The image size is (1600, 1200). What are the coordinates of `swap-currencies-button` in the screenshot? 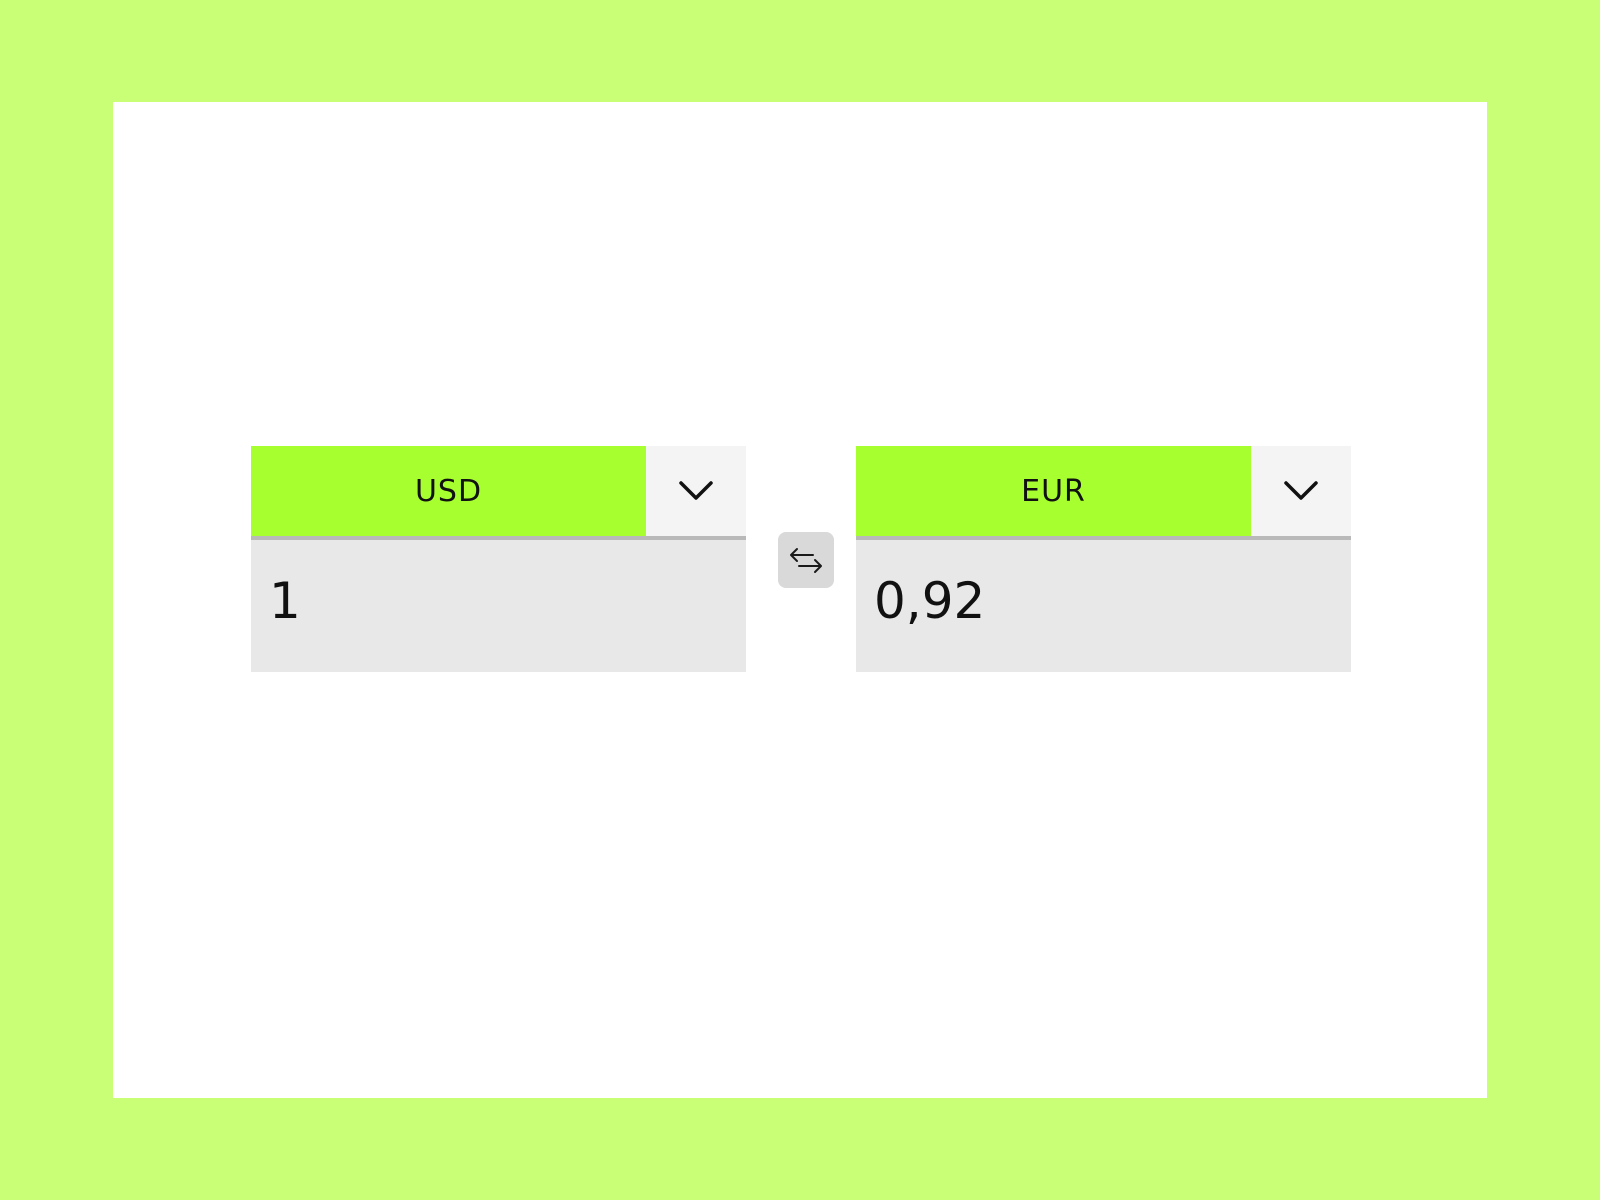 It's located at (806, 560).